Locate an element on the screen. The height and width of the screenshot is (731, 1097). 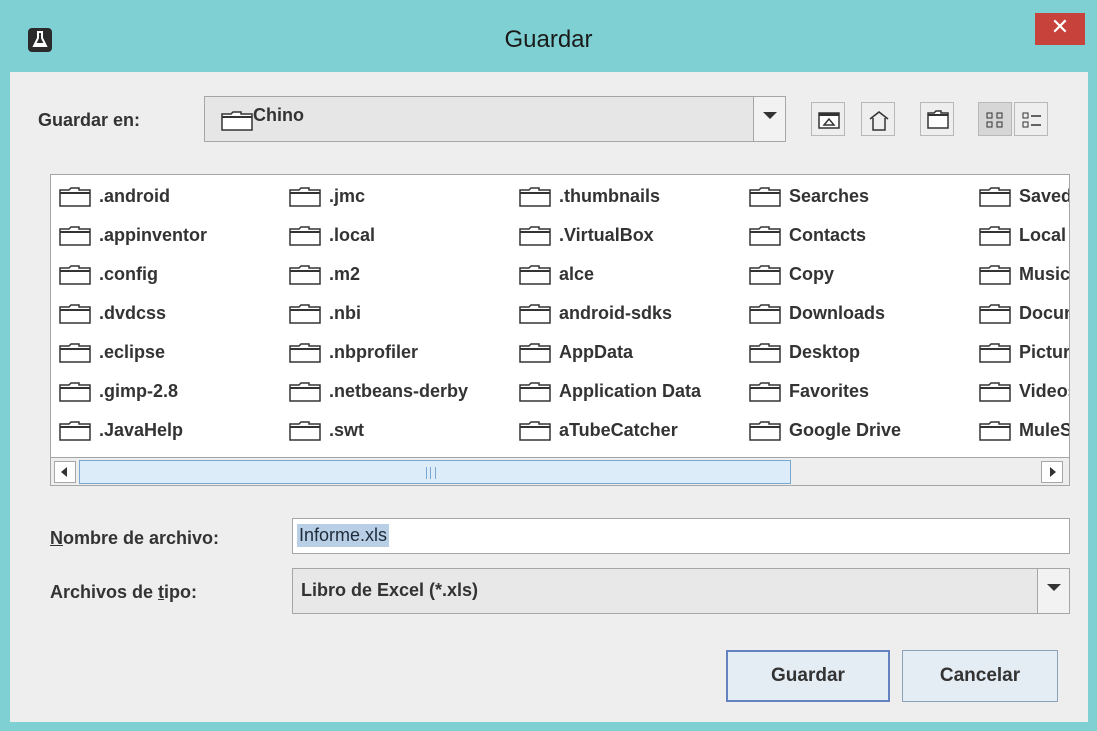
list-item: Music is located at coordinates (1024, 276).